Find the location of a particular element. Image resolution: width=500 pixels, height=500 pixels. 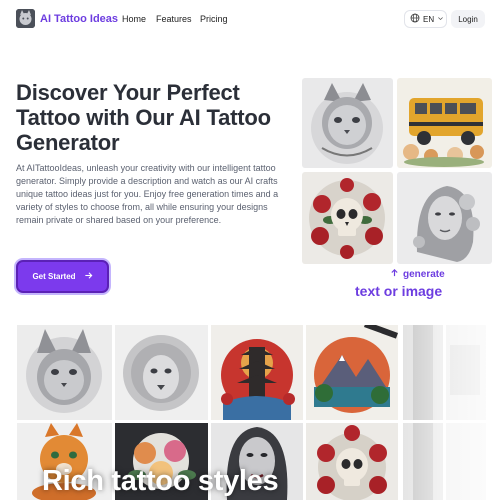

arrow-right-icon is located at coordinates (88, 276).